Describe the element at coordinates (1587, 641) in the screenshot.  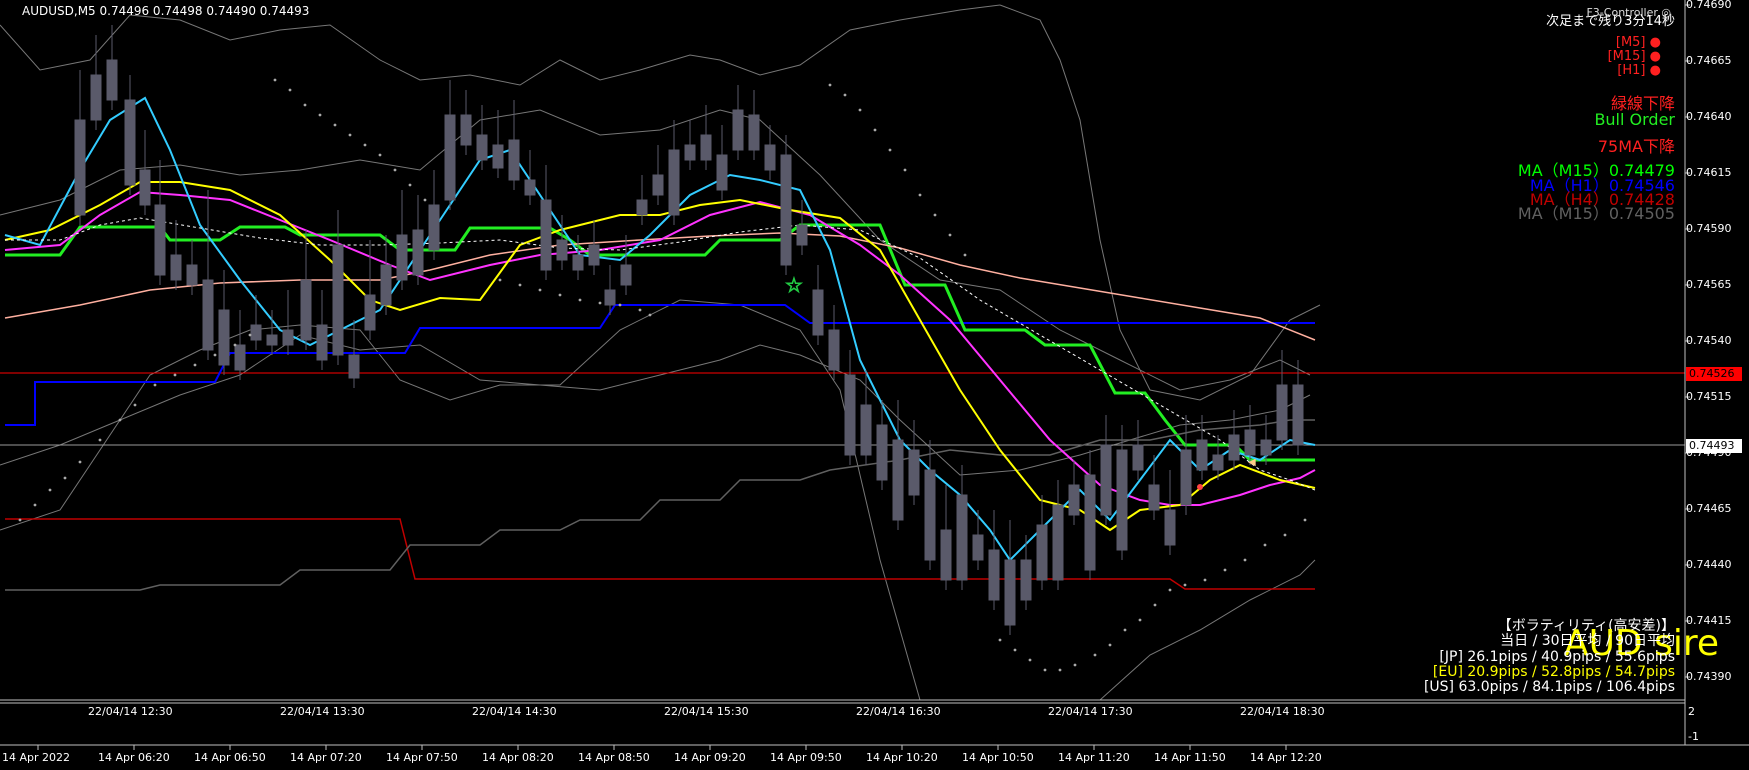
I see `volatility-header-row: 当日 / 30日平均 / 90日平均` at that location.